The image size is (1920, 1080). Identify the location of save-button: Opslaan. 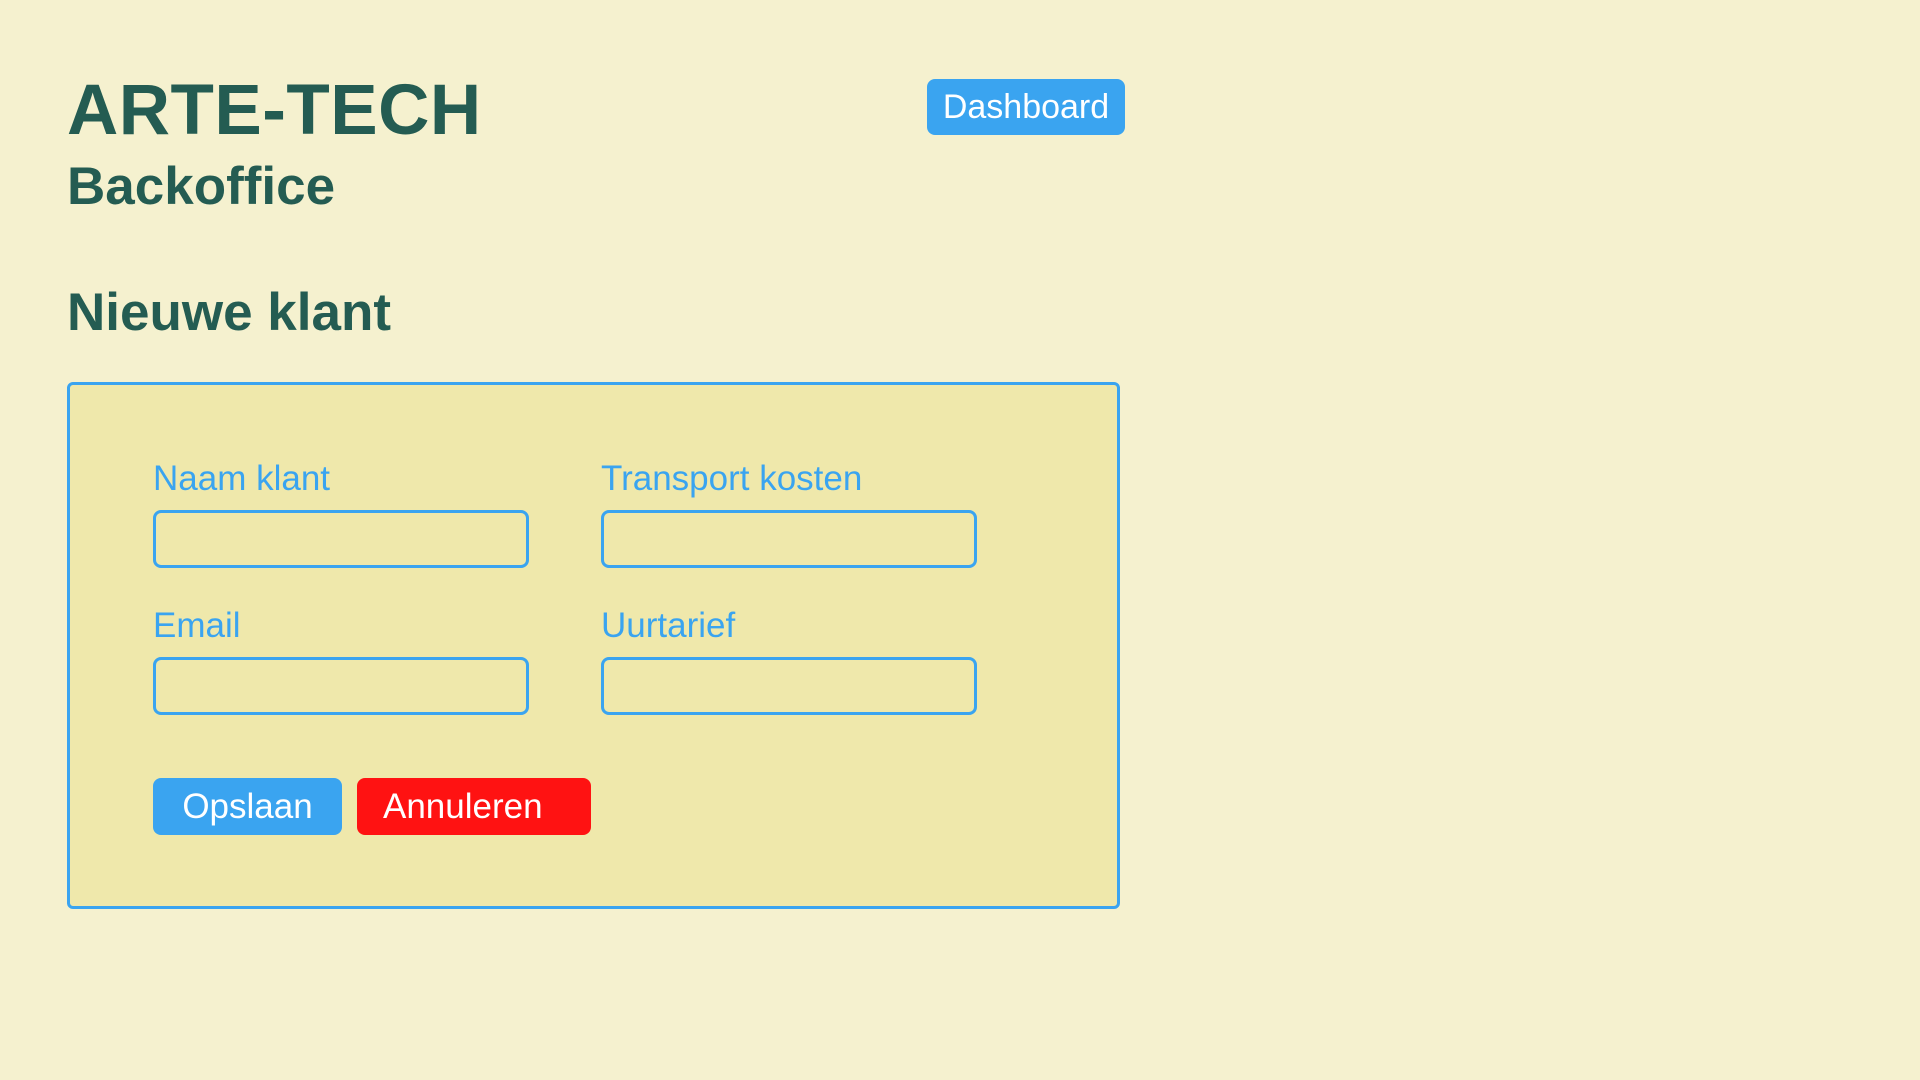
(247, 806).